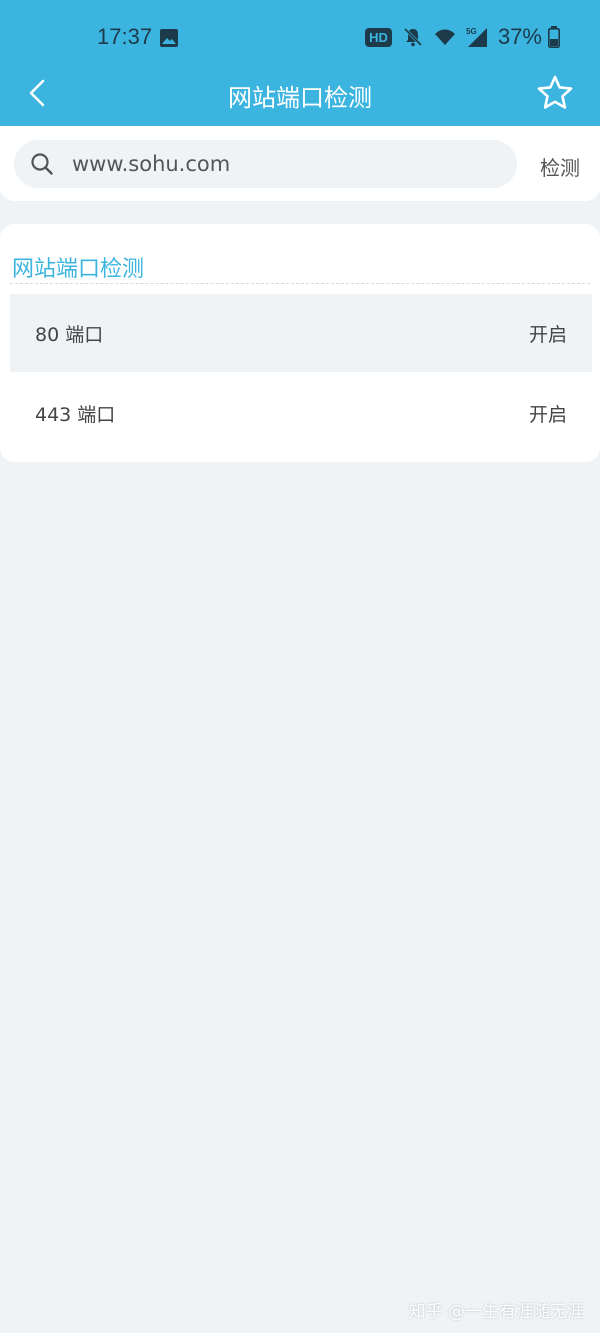 This screenshot has height=1333, width=600. I want to click on battery-icon, so click(554, 37).